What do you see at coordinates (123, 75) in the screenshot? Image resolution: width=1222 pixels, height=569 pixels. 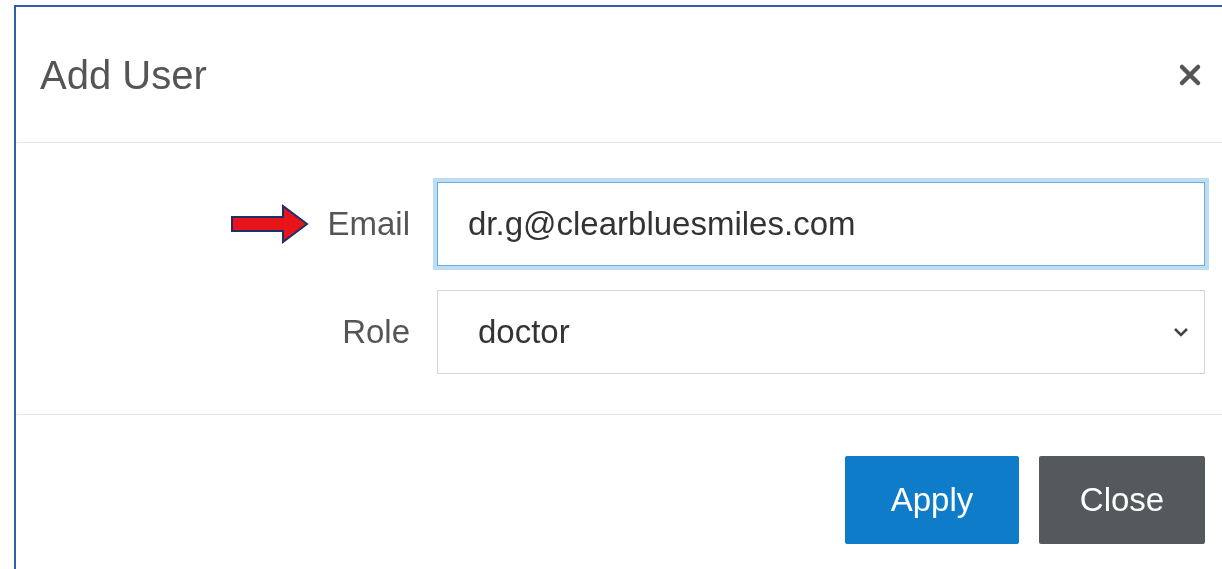 I see `dialog-title: Add User` at bounding box center [123, 75].